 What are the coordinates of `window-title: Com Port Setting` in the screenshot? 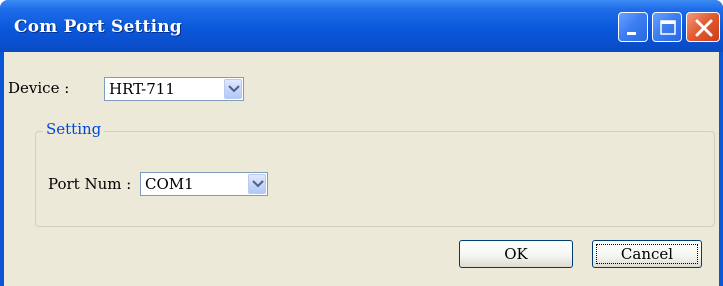 It's located at (98, 27).